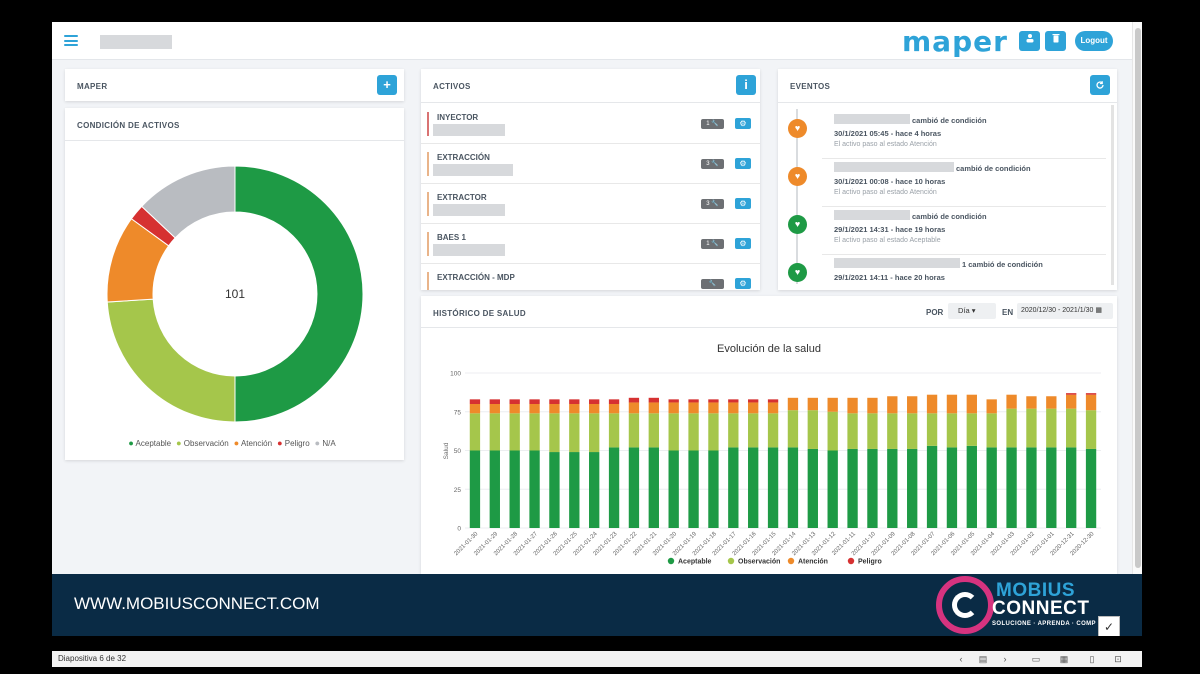 This screenshot has height=674, width=1200. Describe the element at coordinates (1055, 41) in the screenshot. I see `trash-button` at that location.